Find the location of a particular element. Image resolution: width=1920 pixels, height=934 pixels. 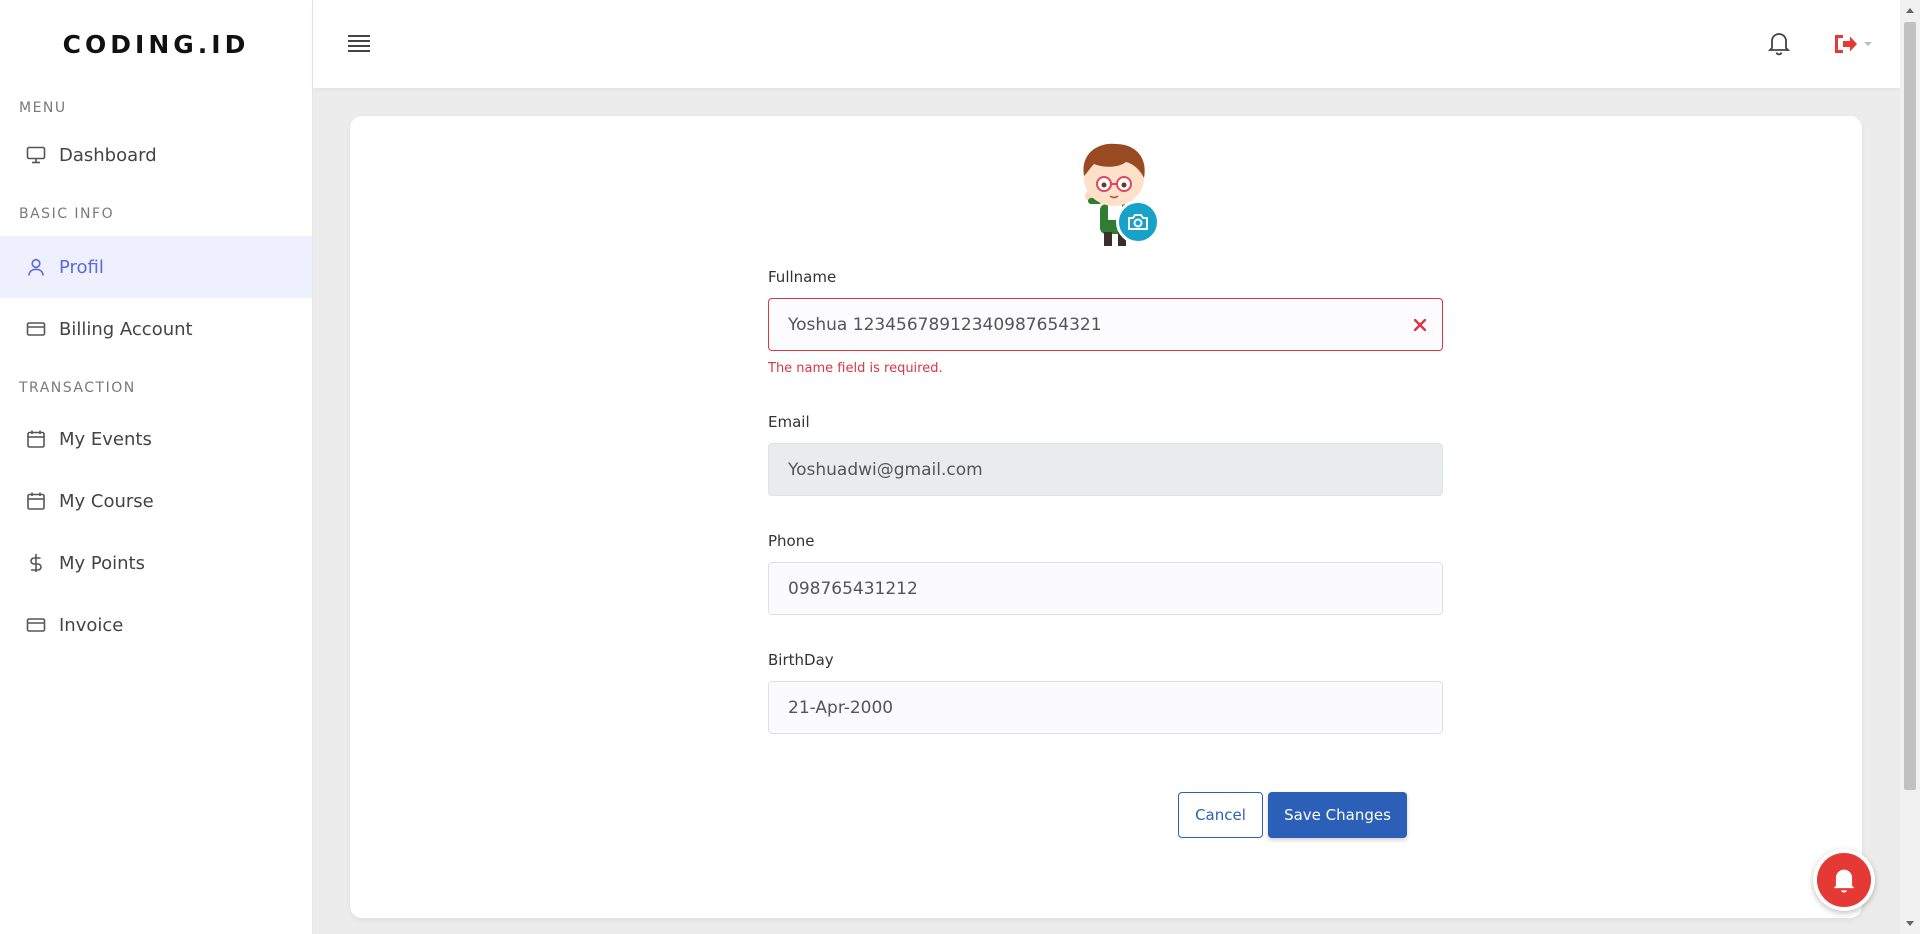

chevron-down-icon is located at coordinates (1868, 44).